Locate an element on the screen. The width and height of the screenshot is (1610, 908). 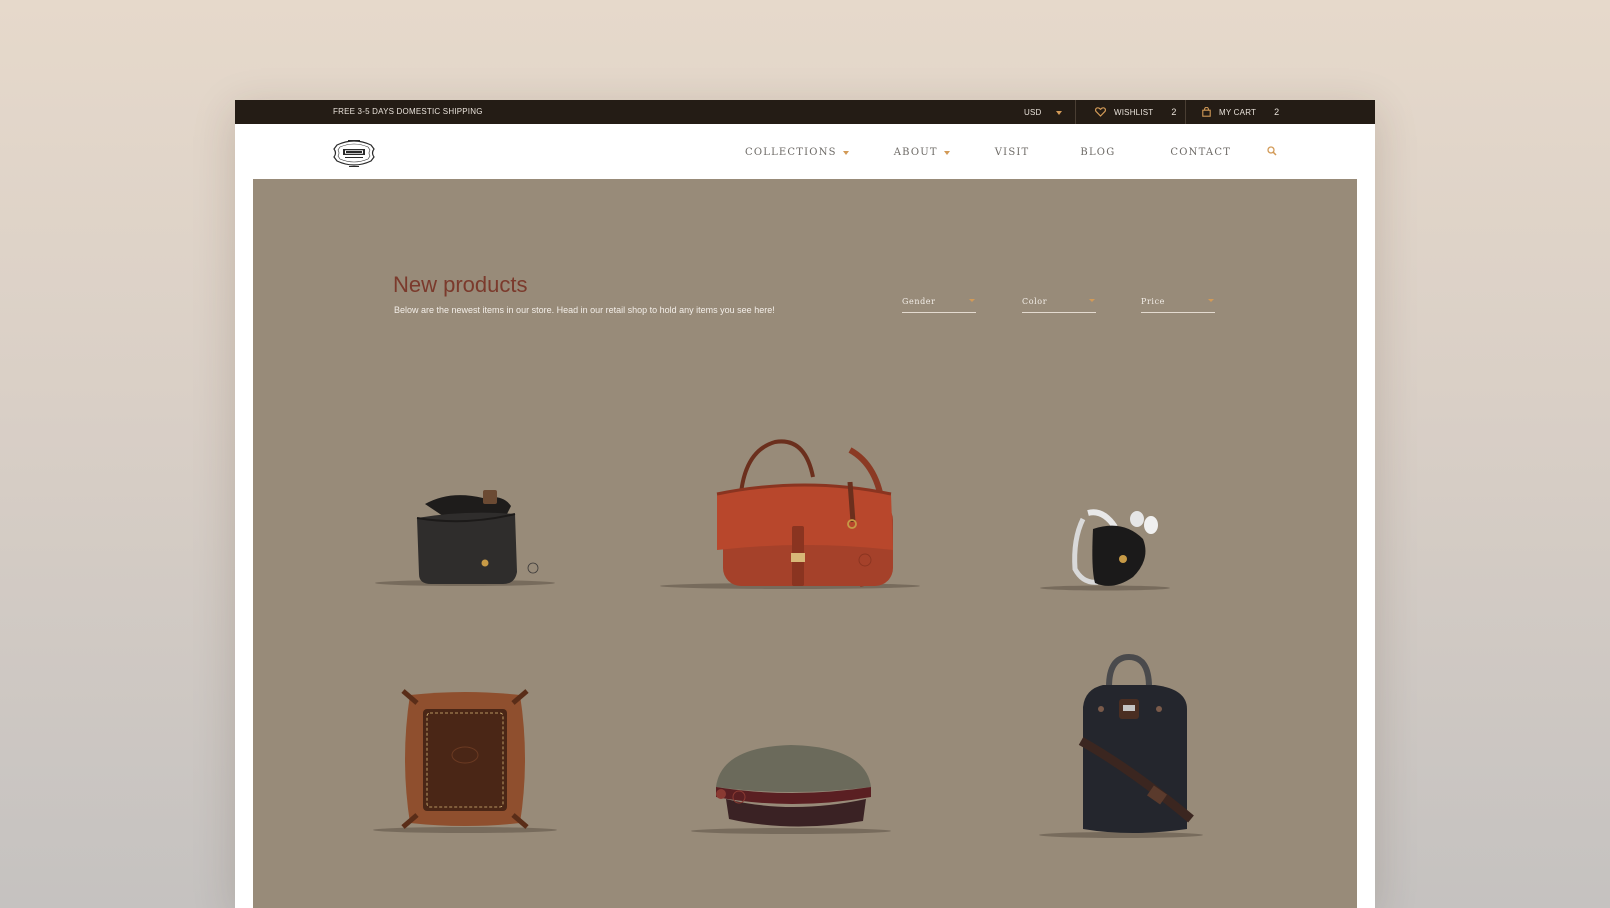
main-nav: COLLECTIONS ABOUT VISIT BLOG CONTACT is located at coordinates (805, 151).